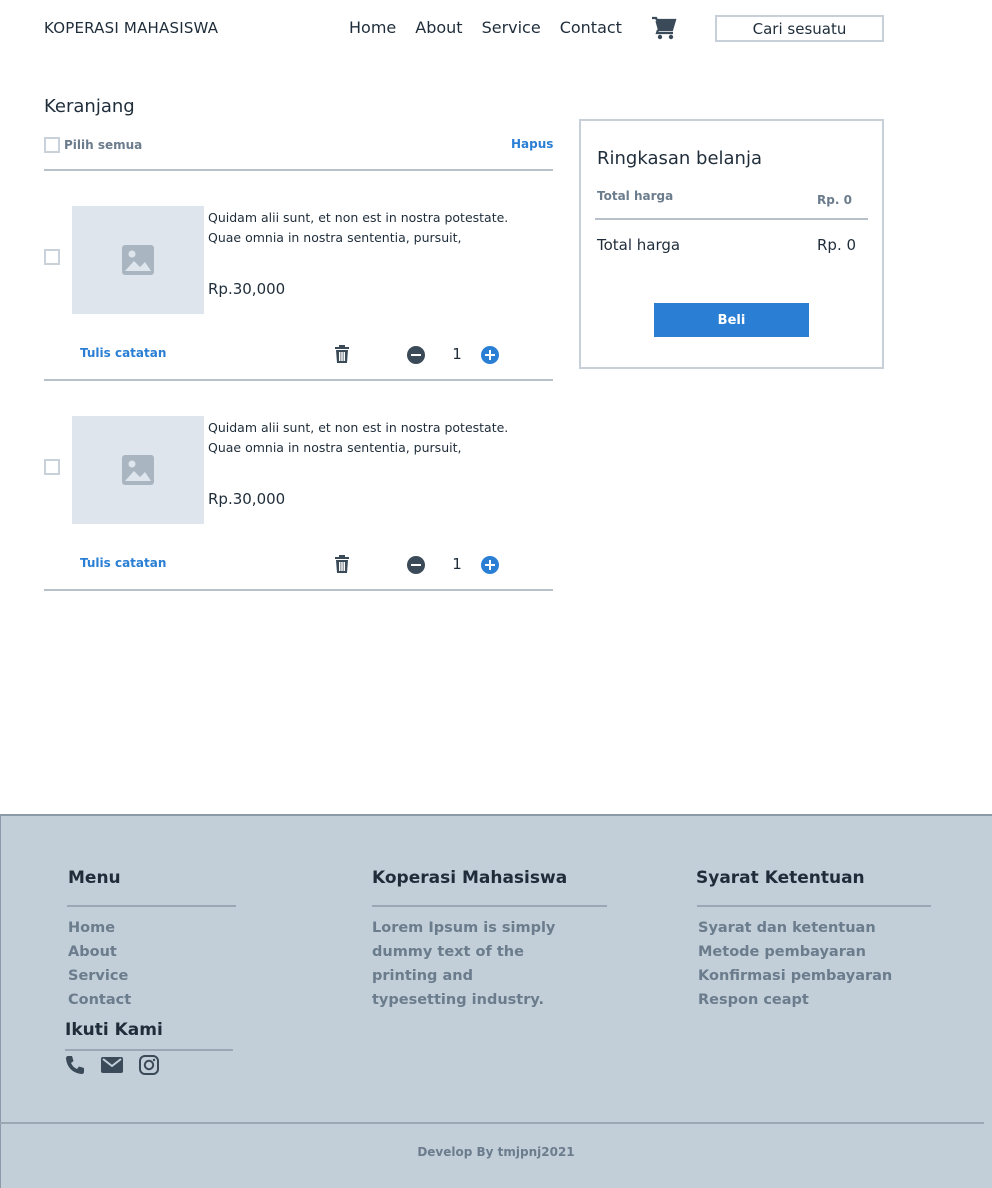 The image size is (992, 1188). What do you see at coordinates (492, 1123) in the screenshot?
I see `footer-bottom-rule` at bounding box center [492, 1123].